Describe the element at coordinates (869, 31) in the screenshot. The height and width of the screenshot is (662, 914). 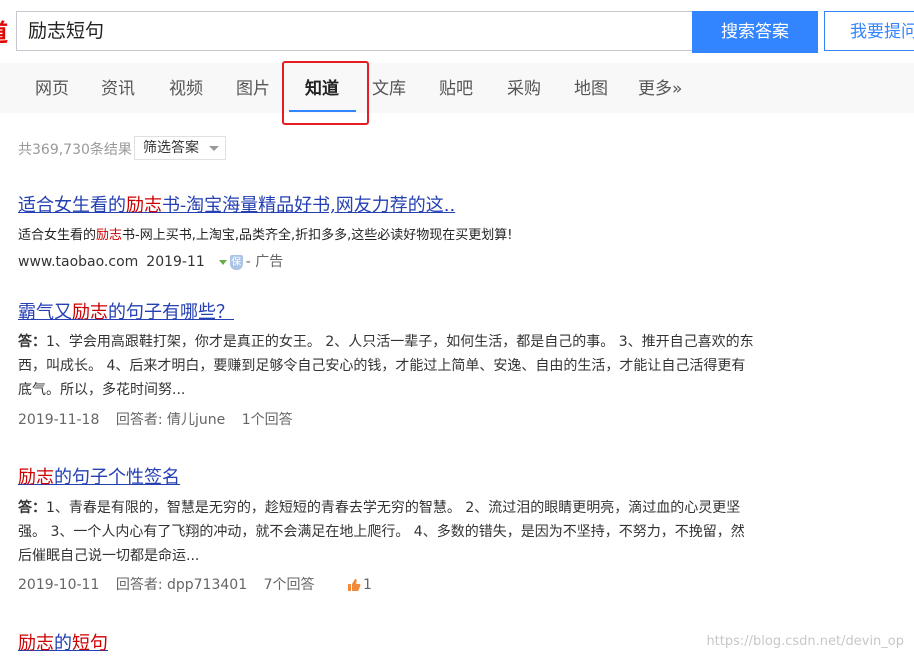
I see `ask-question-button: 我要提问` at that location.